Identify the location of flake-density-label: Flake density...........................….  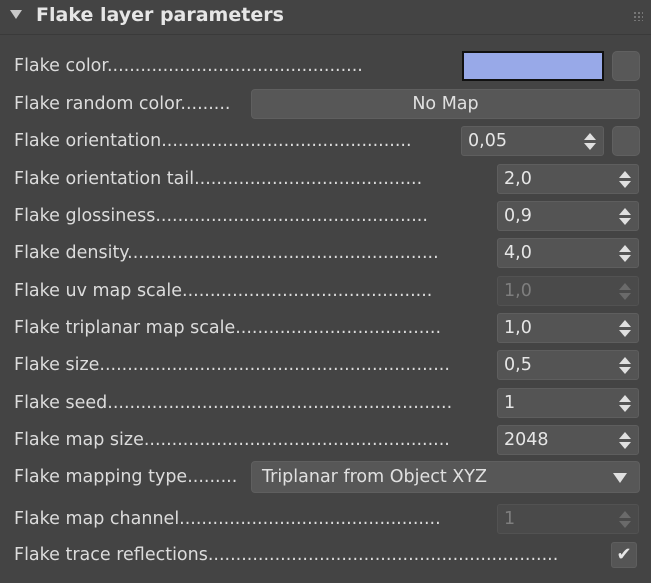
(226, 253).